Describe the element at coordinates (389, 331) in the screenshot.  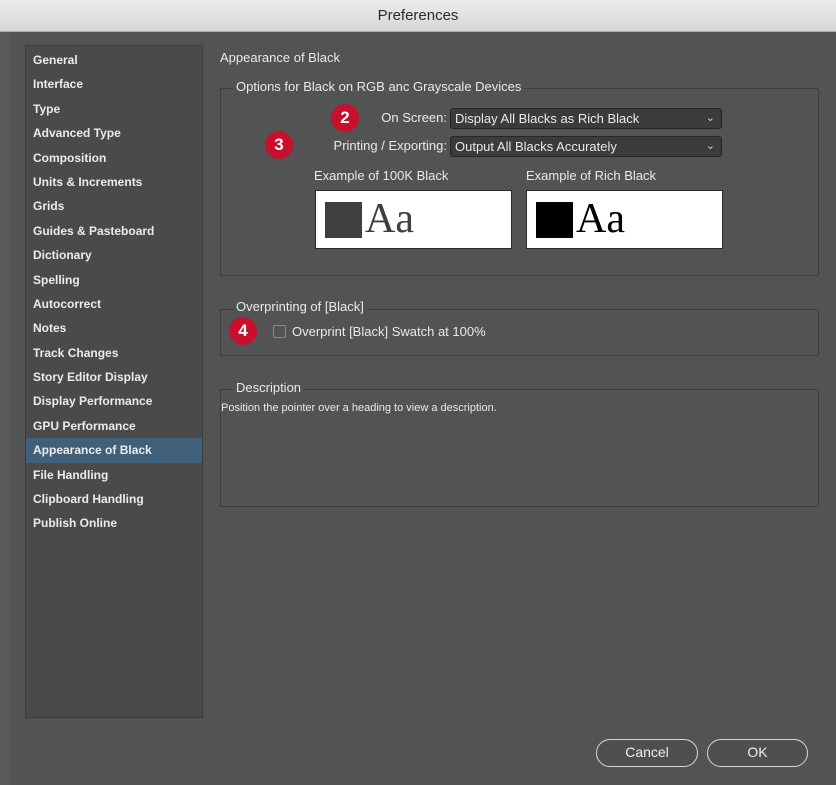
I see `overprint-checkbox-label: Overprint [Black] Swatch at 100%` at that location.